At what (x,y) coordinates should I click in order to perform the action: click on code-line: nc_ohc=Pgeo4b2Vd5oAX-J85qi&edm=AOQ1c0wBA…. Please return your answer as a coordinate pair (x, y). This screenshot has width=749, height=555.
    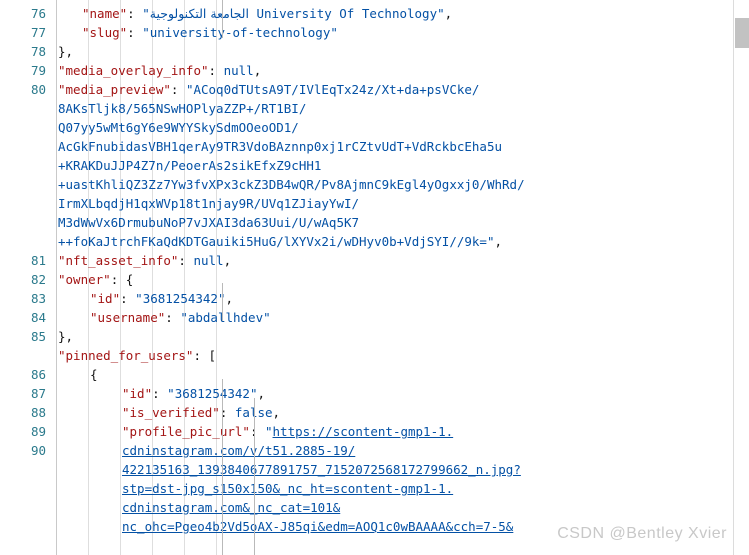
    Looking at the image, I should click on (317, 526).